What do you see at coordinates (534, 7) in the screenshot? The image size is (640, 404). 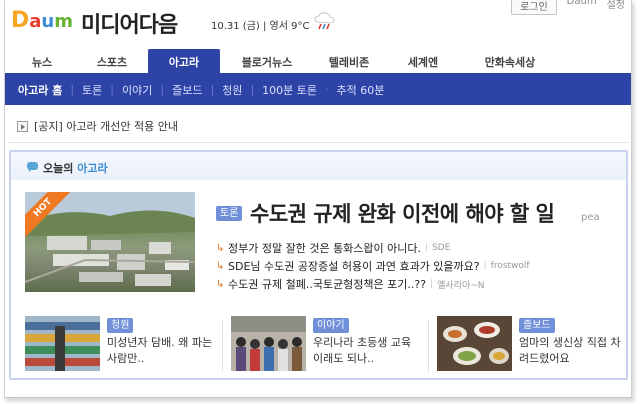 I see `login-button: 로그인` at bounding box center [534, 7].